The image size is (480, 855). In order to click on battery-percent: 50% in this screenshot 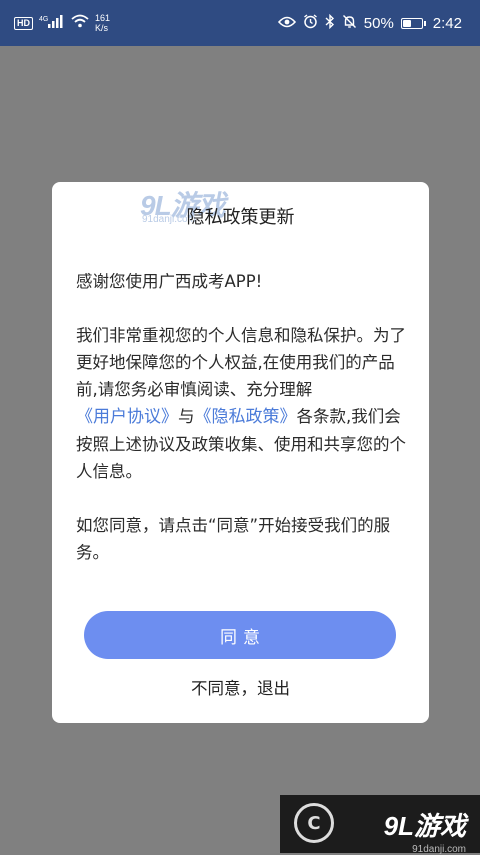, I will do `click(378, 23)`.